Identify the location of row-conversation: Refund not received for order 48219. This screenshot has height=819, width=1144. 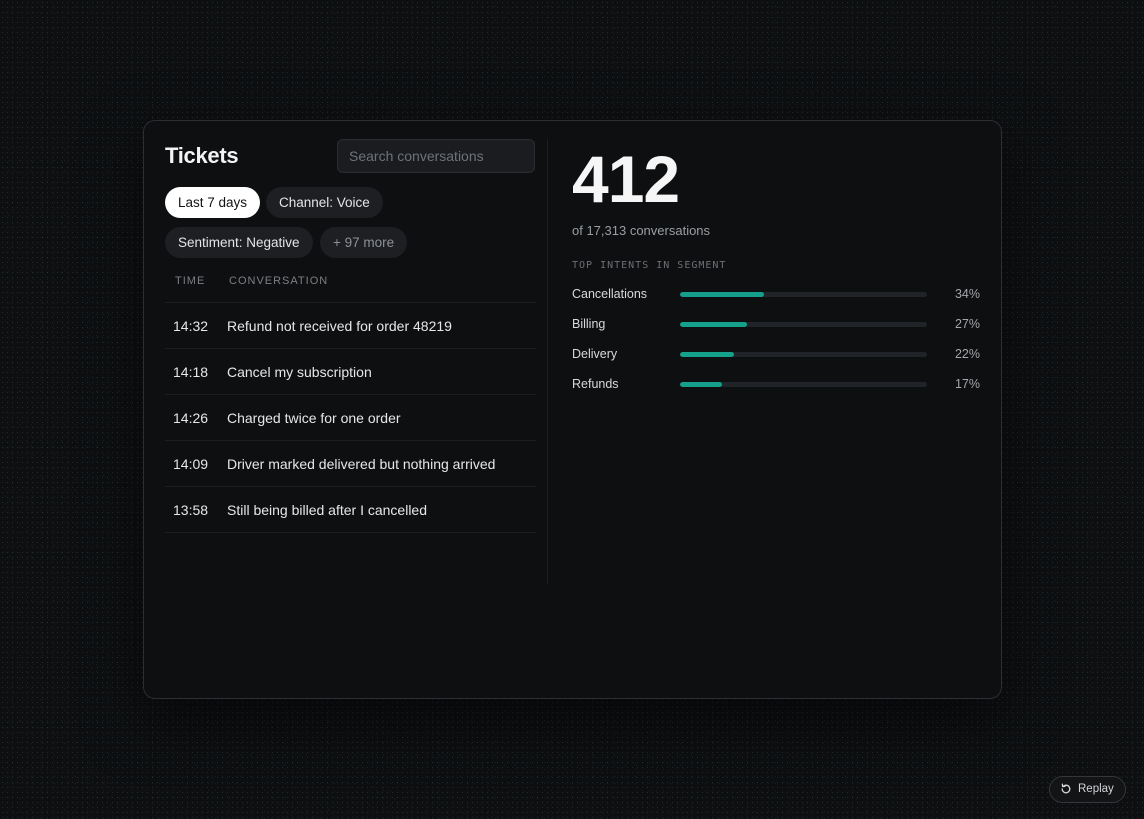
(339, 326).